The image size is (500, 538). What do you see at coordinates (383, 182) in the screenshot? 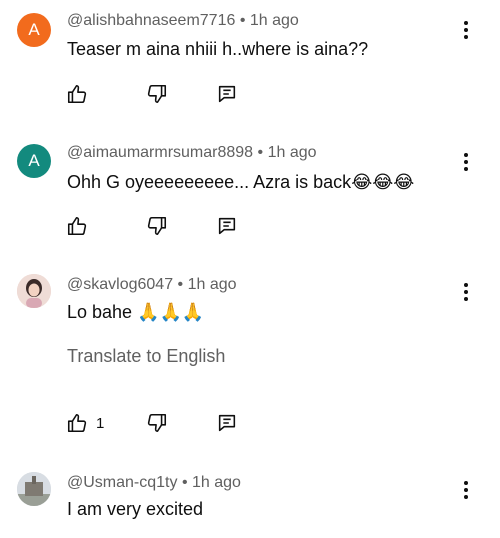
I see `laughing-emoji: 😂😂😂` at bounding box center [383, 182].